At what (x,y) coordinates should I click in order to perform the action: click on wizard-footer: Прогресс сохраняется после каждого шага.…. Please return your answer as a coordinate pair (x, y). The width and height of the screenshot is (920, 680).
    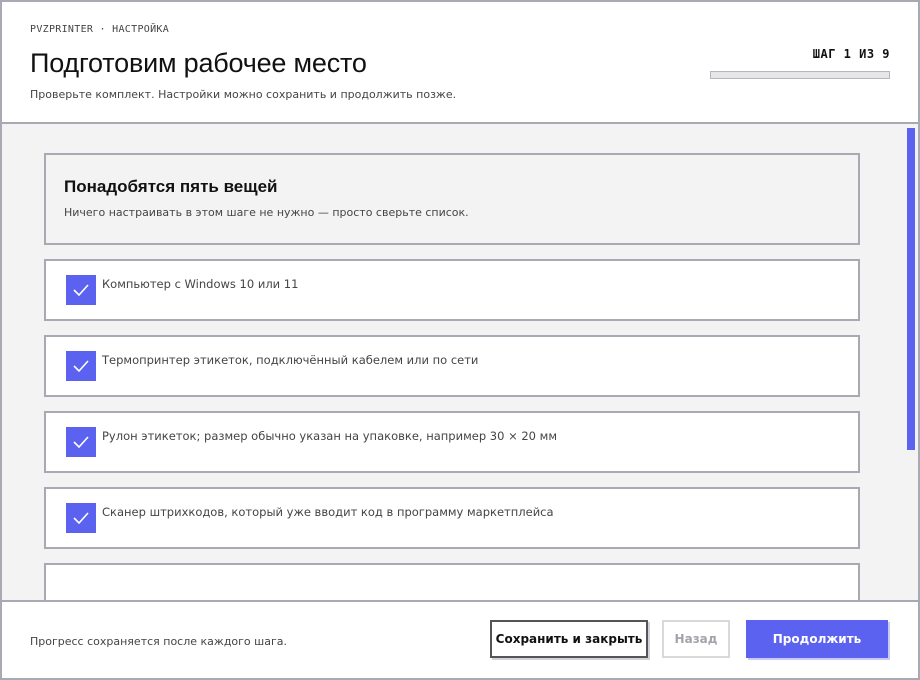
    Looking at the image, I should click on (460, 639).